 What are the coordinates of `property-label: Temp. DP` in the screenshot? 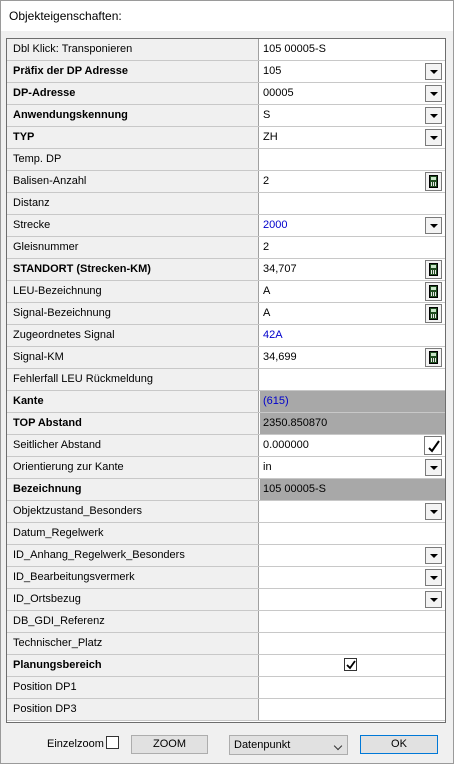 It's located at (133, 159).